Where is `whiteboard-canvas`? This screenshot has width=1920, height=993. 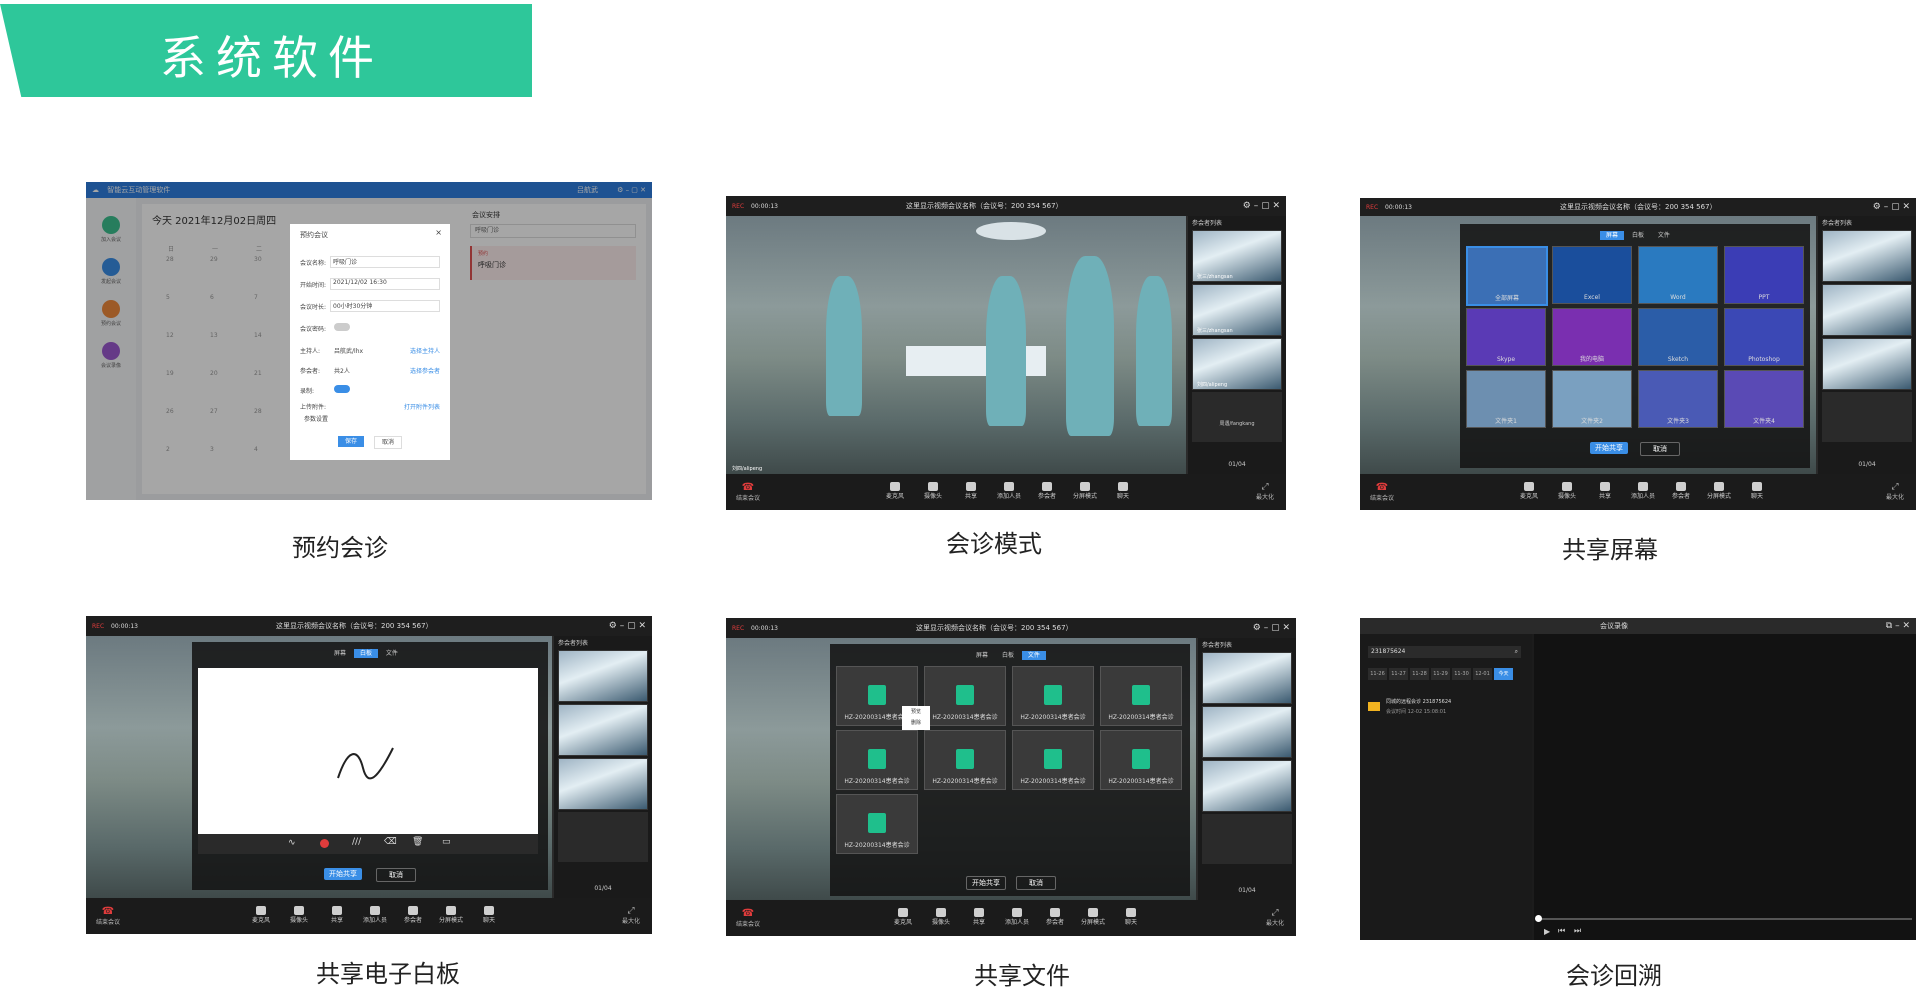
whiteboard-canvas is located at coordinates (368, 751).